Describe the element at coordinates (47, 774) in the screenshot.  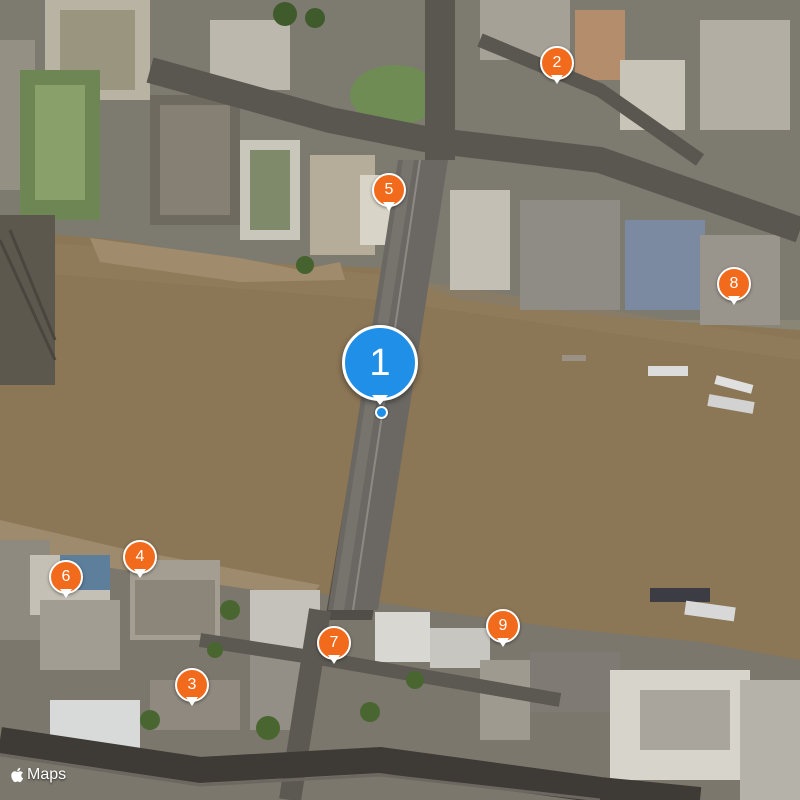
I see `attribution-text: Maps` at that location.